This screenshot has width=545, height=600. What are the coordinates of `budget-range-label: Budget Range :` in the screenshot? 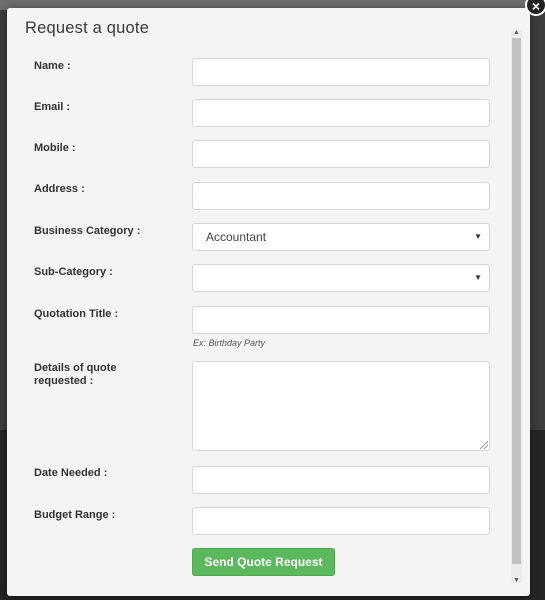 It's located at (75, 515).